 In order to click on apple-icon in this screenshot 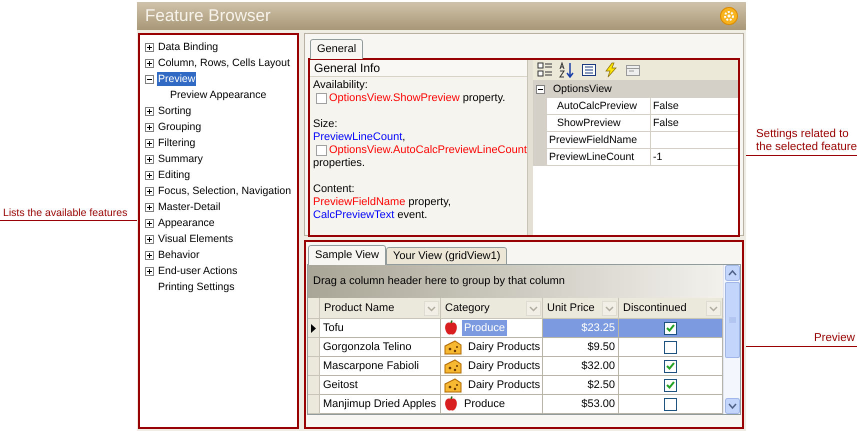, I will do `click(451, 404)`.